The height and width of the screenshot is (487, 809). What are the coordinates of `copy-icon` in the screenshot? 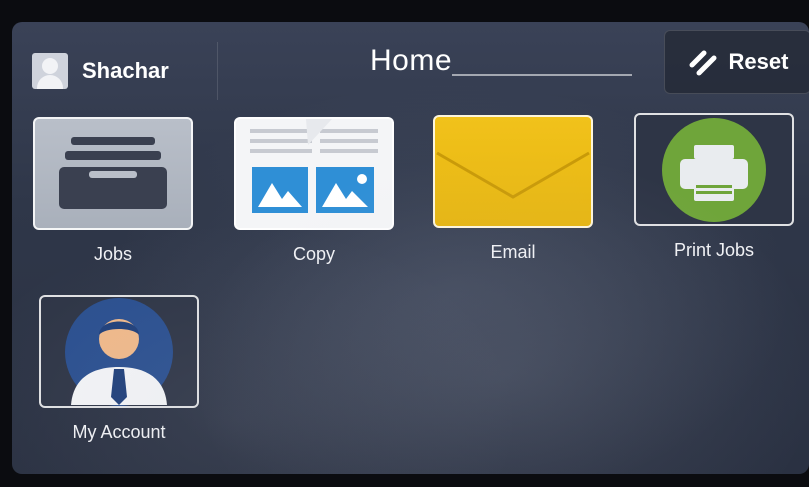 It's located at (314, 173).